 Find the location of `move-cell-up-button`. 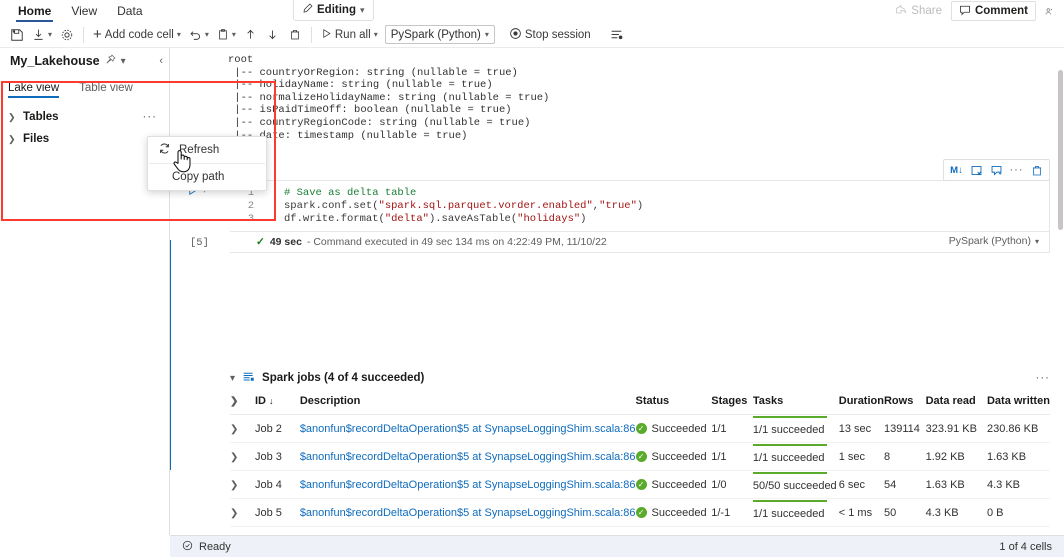

move-cell-up-button is located at coordinates (251, 35).